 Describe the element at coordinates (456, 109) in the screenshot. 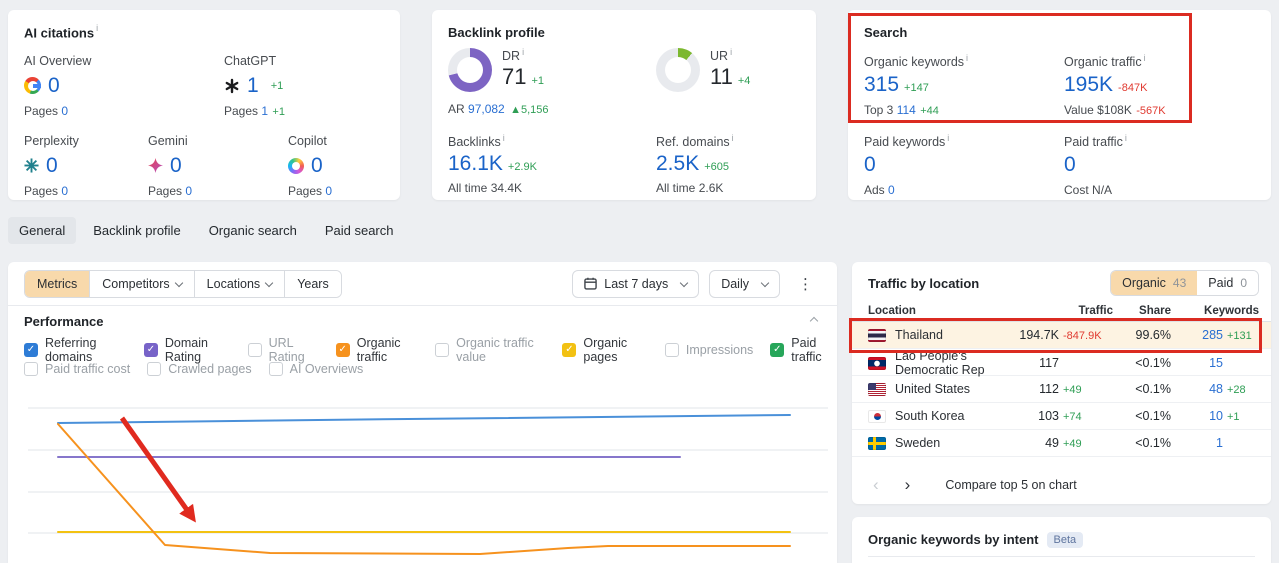

I see `ar-label: AR` at that location.